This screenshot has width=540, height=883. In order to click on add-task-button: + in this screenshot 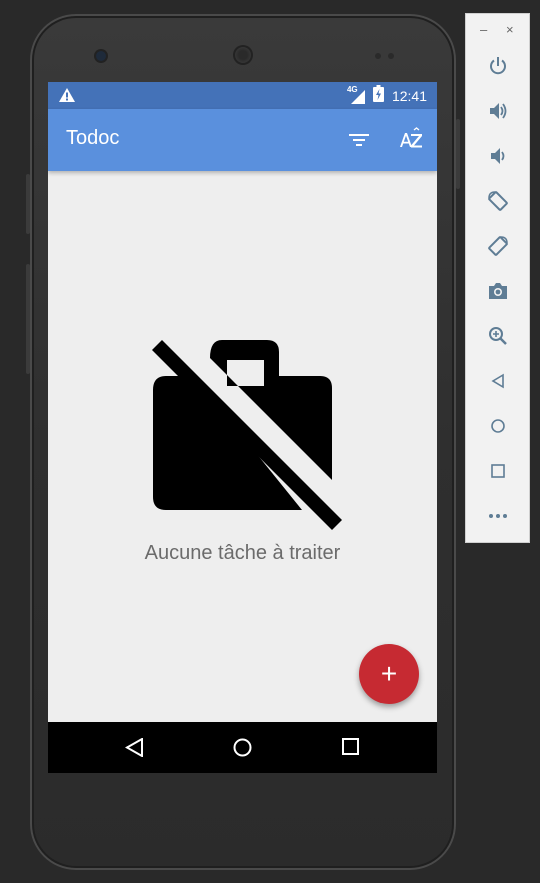, I will do `click(389, 674)`.